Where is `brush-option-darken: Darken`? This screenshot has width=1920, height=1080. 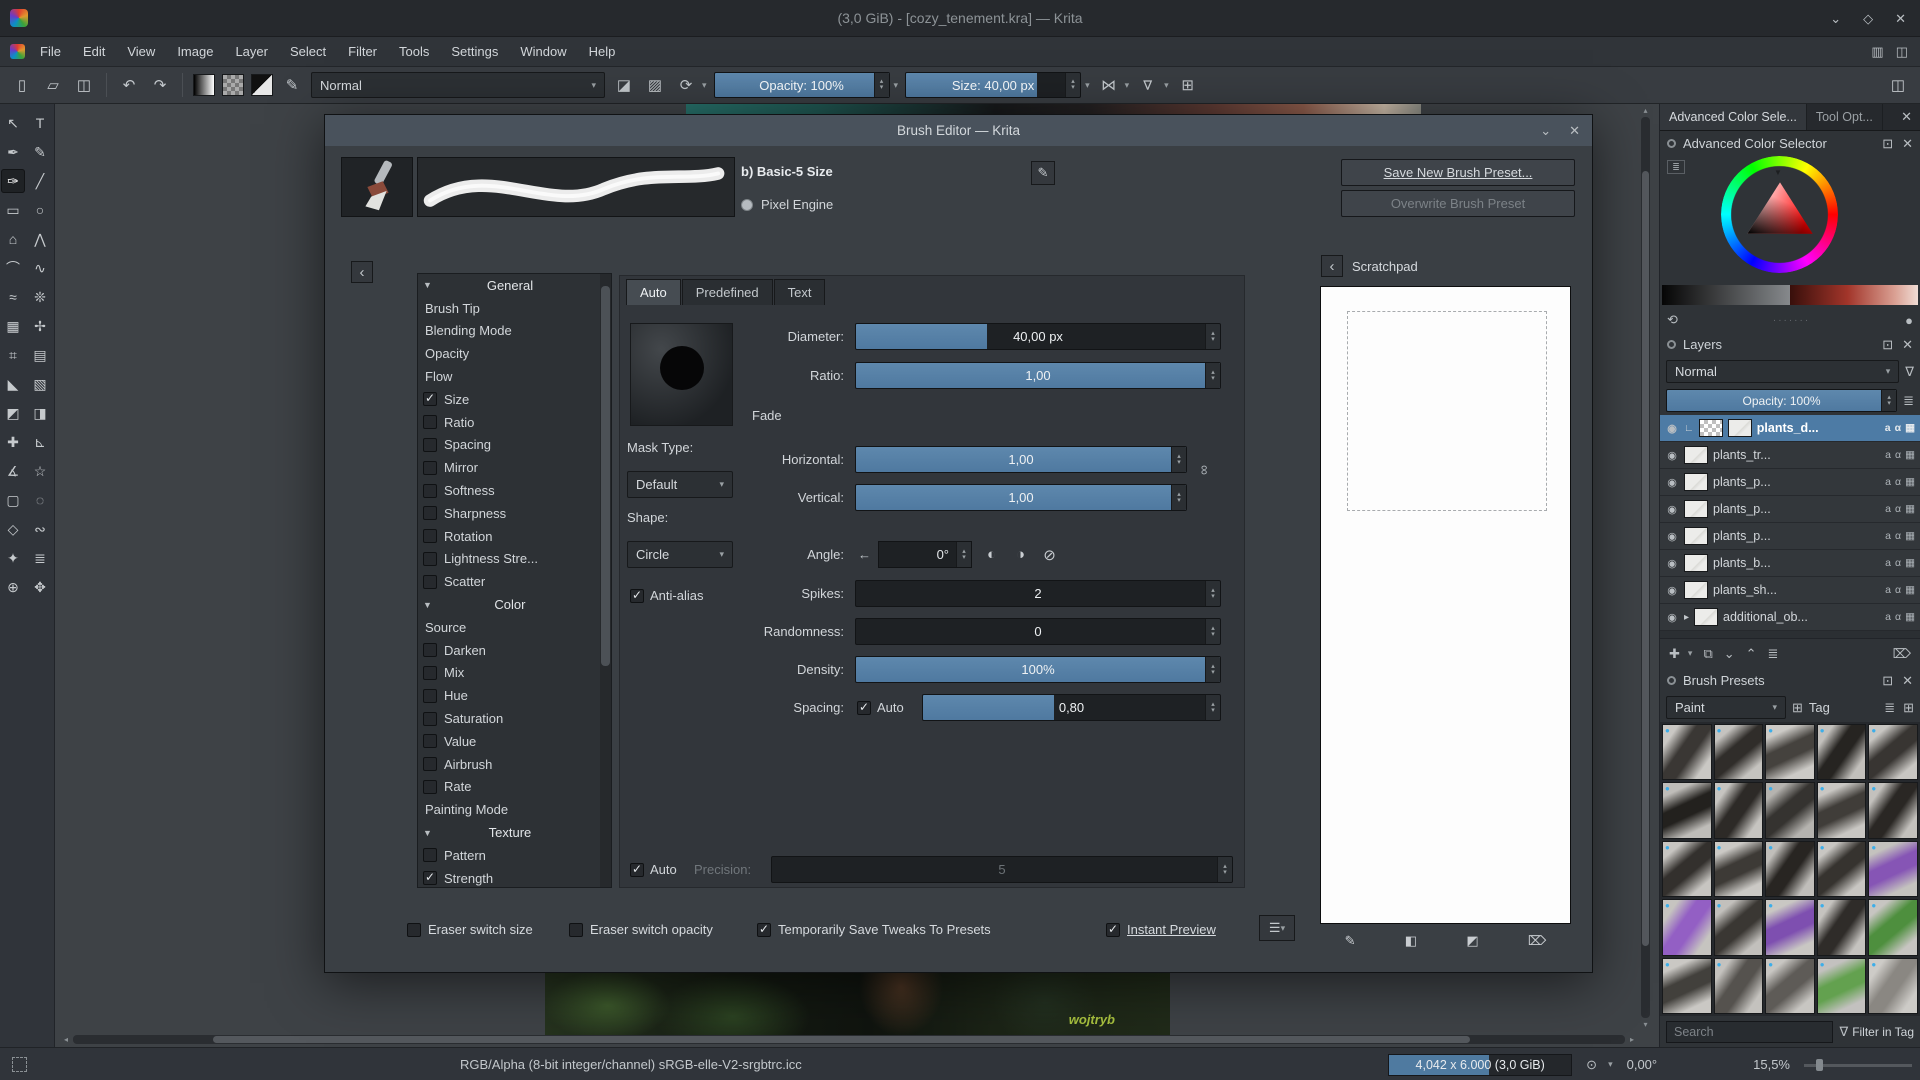 brush-option-darken: Darken is located at coordinates (509, 650).